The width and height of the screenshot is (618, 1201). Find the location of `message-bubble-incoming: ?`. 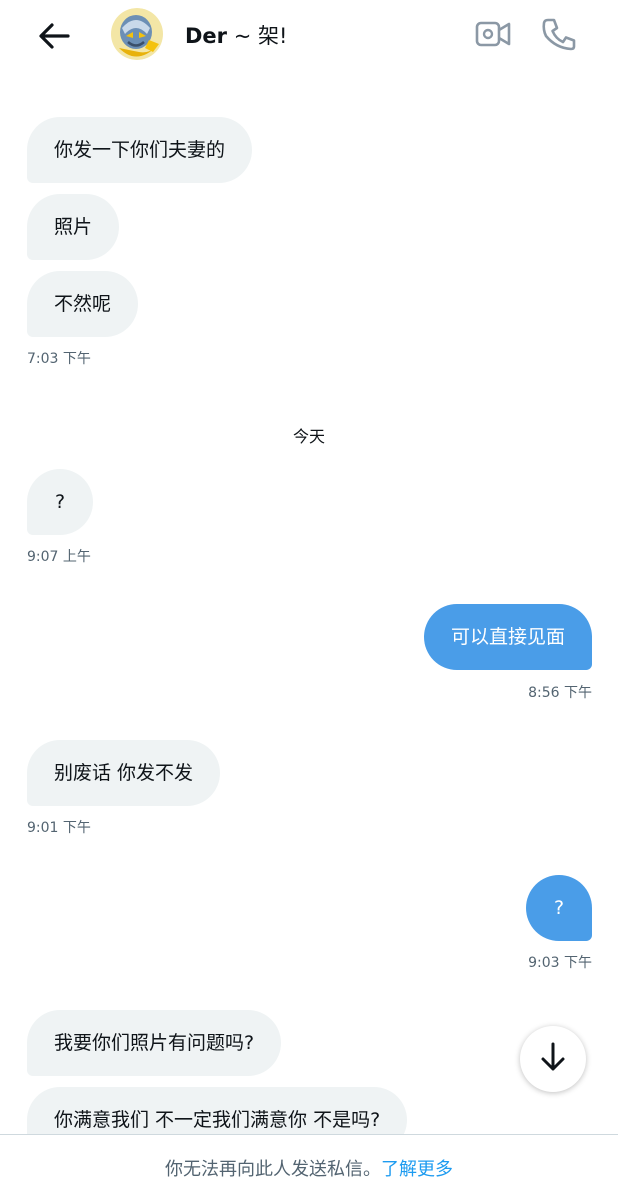

message-bubble-incoming: ? is located at coordinates (60, 502).